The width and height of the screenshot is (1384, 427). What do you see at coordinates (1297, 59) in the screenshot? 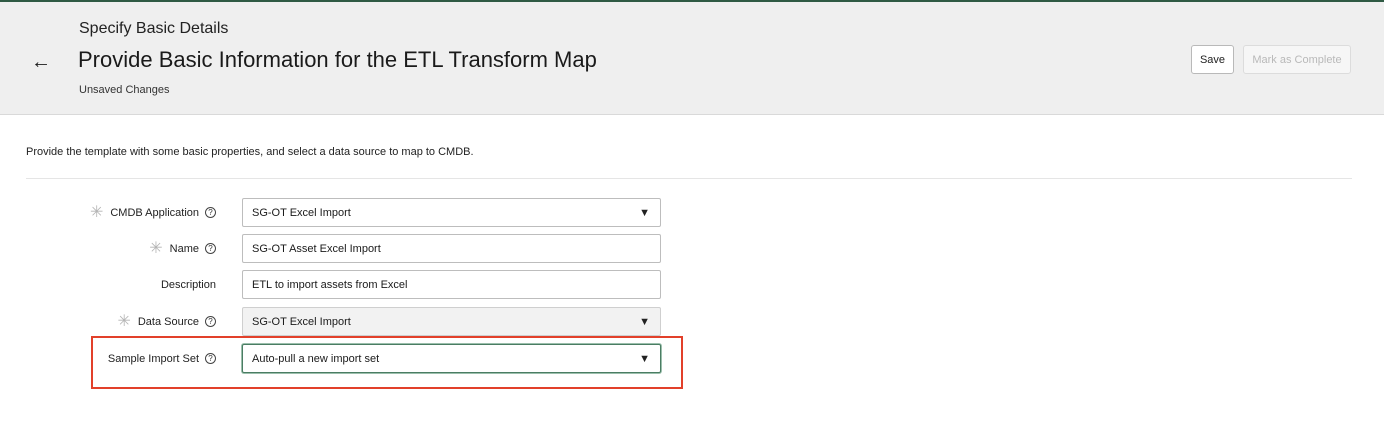
I see `mark-complete-button: Mark as Complete` at bounding box center [1297, 59].